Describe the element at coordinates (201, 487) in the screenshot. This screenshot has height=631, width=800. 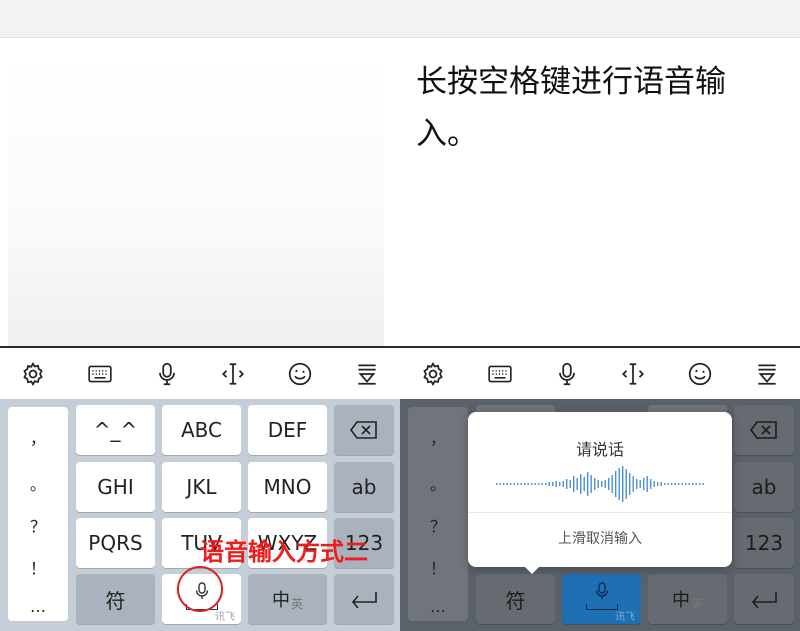
I see `key-jkl: JKL` at that location.